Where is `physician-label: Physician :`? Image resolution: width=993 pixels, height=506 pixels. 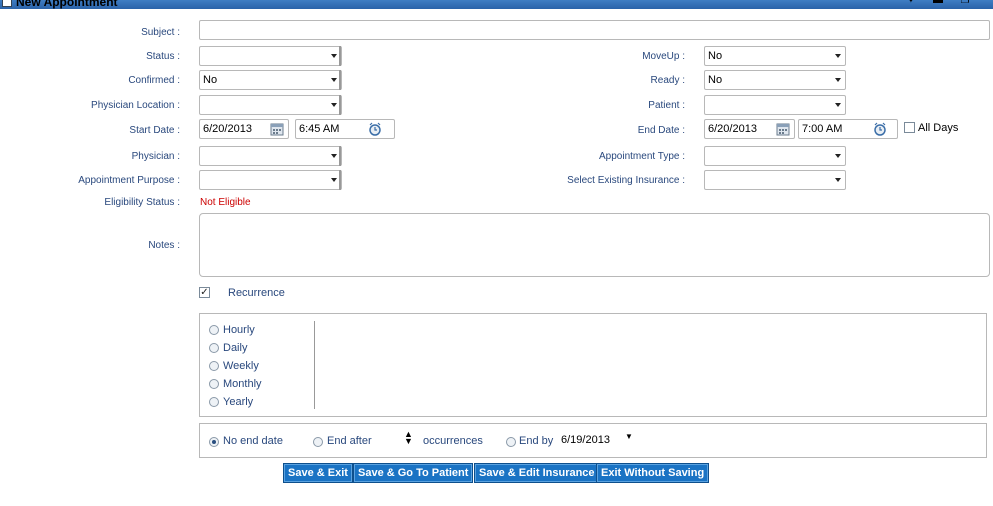 physician-label: Physician : is located at coordinates (155, 156).